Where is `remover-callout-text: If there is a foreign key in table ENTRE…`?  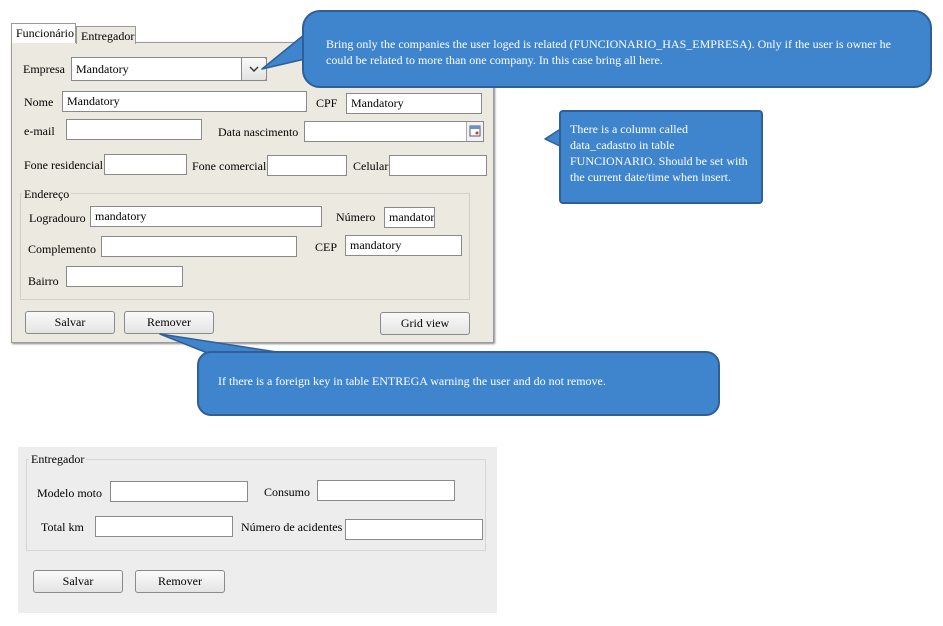
remover-callout-text: If there is a foreign key in table ENTRE… is located at coordinates (412, 381).